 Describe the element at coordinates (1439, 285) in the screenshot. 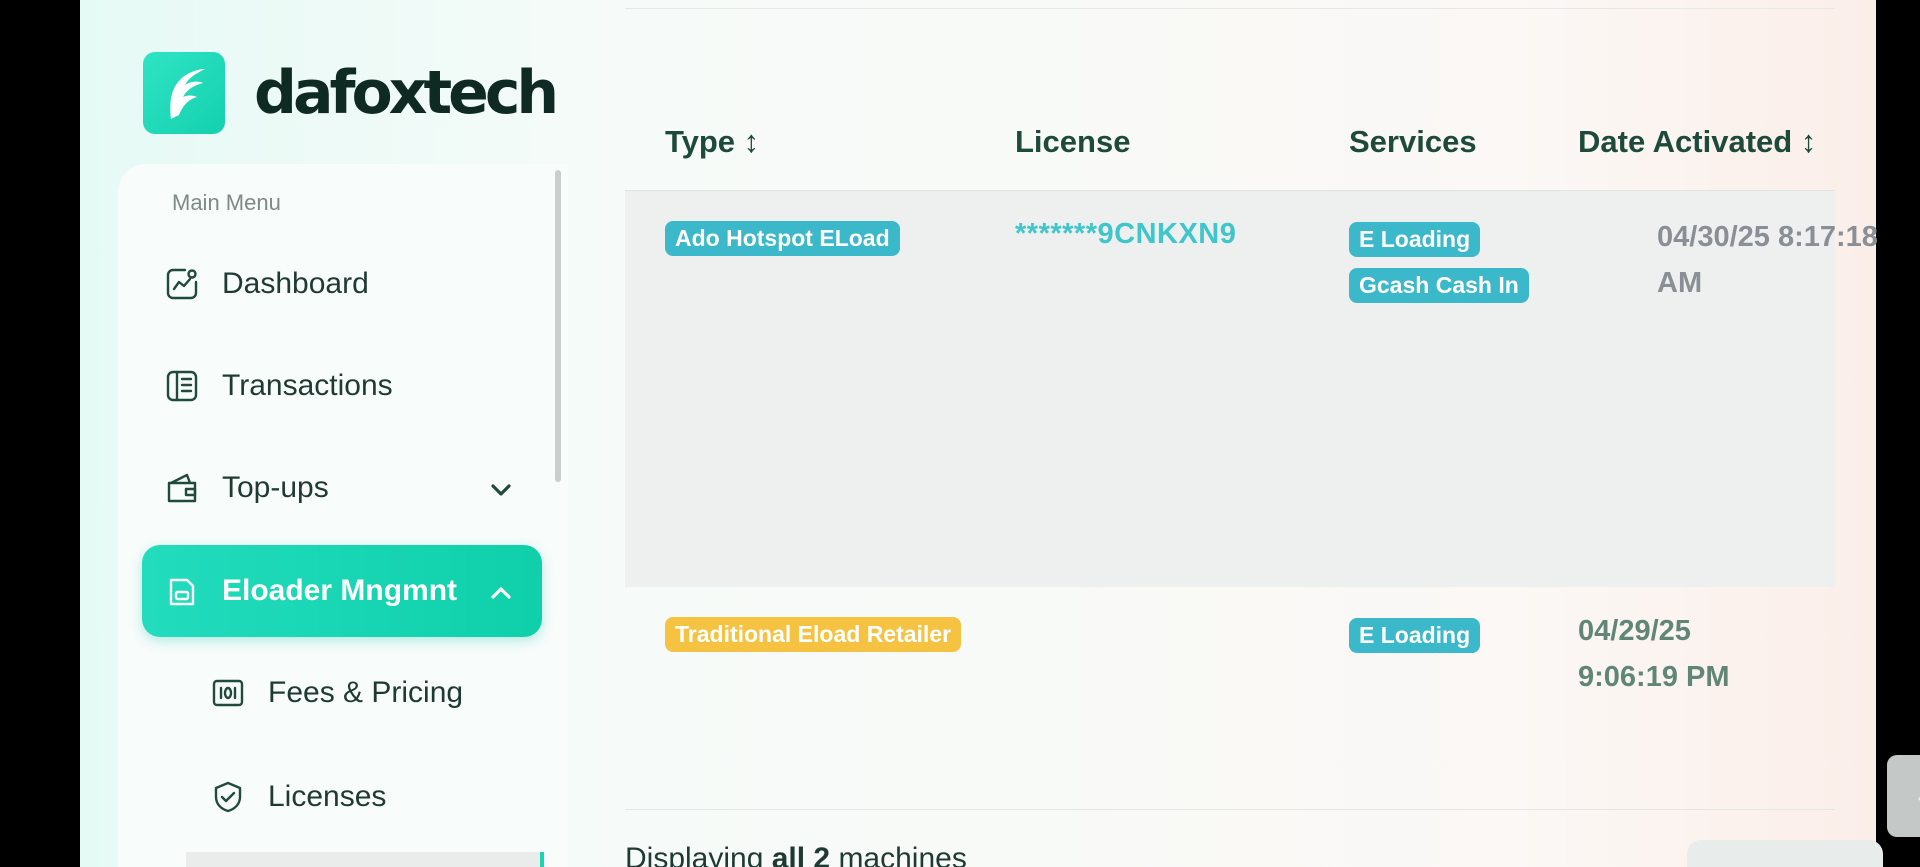

I see `service-badge: Gcash Cash In` at that location.